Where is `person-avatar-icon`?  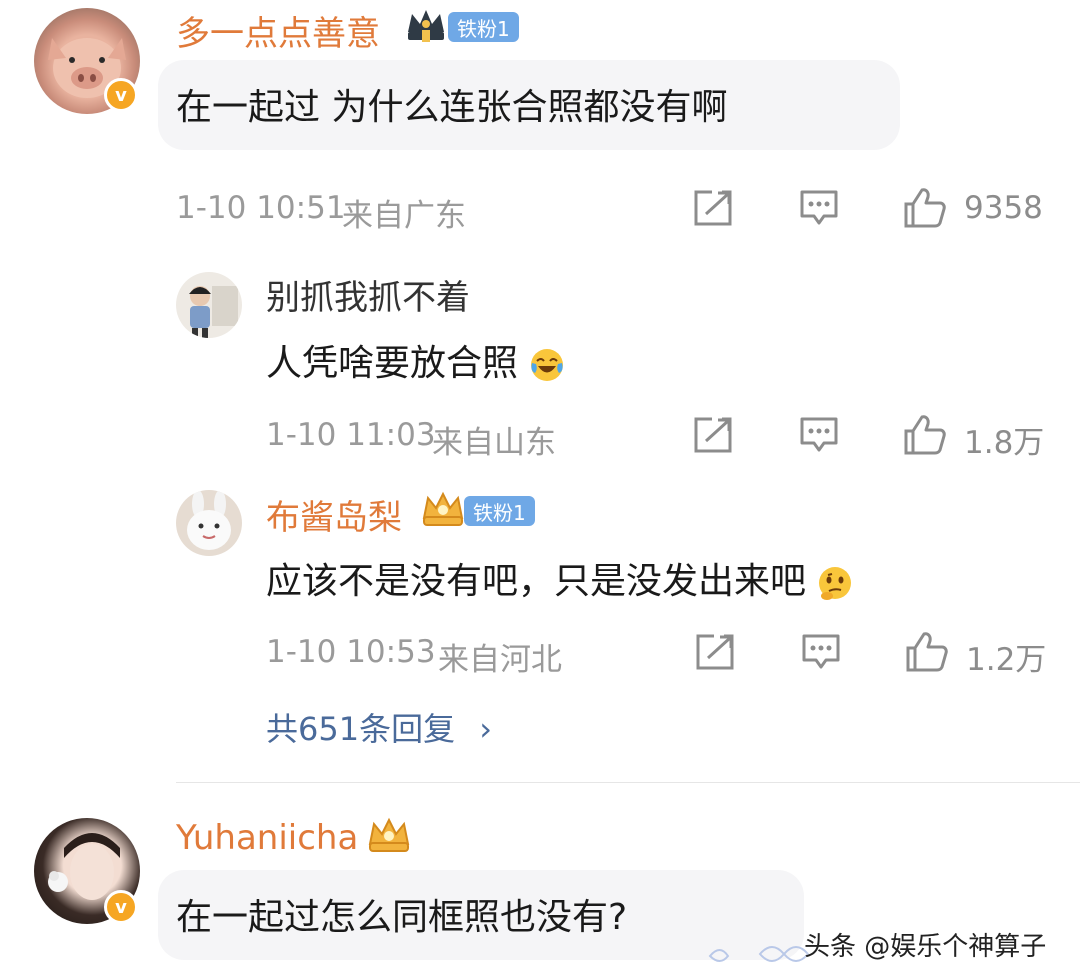
person-avatar-icon is located at coordinates (213, 312).